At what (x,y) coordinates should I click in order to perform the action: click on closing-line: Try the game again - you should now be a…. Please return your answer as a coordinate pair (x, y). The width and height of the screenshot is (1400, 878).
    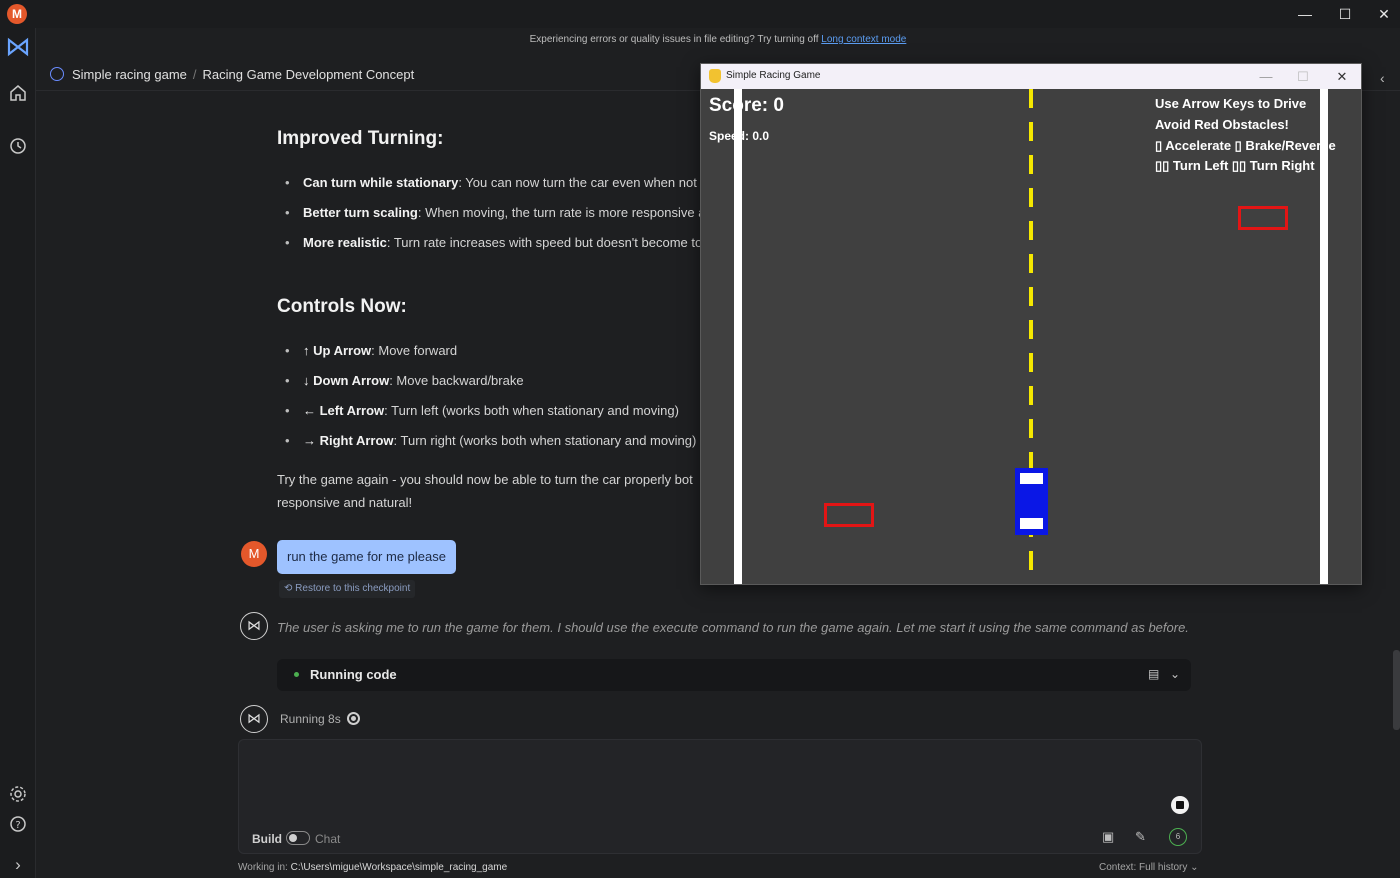
    Looking at the image, I should click on (485, 479).